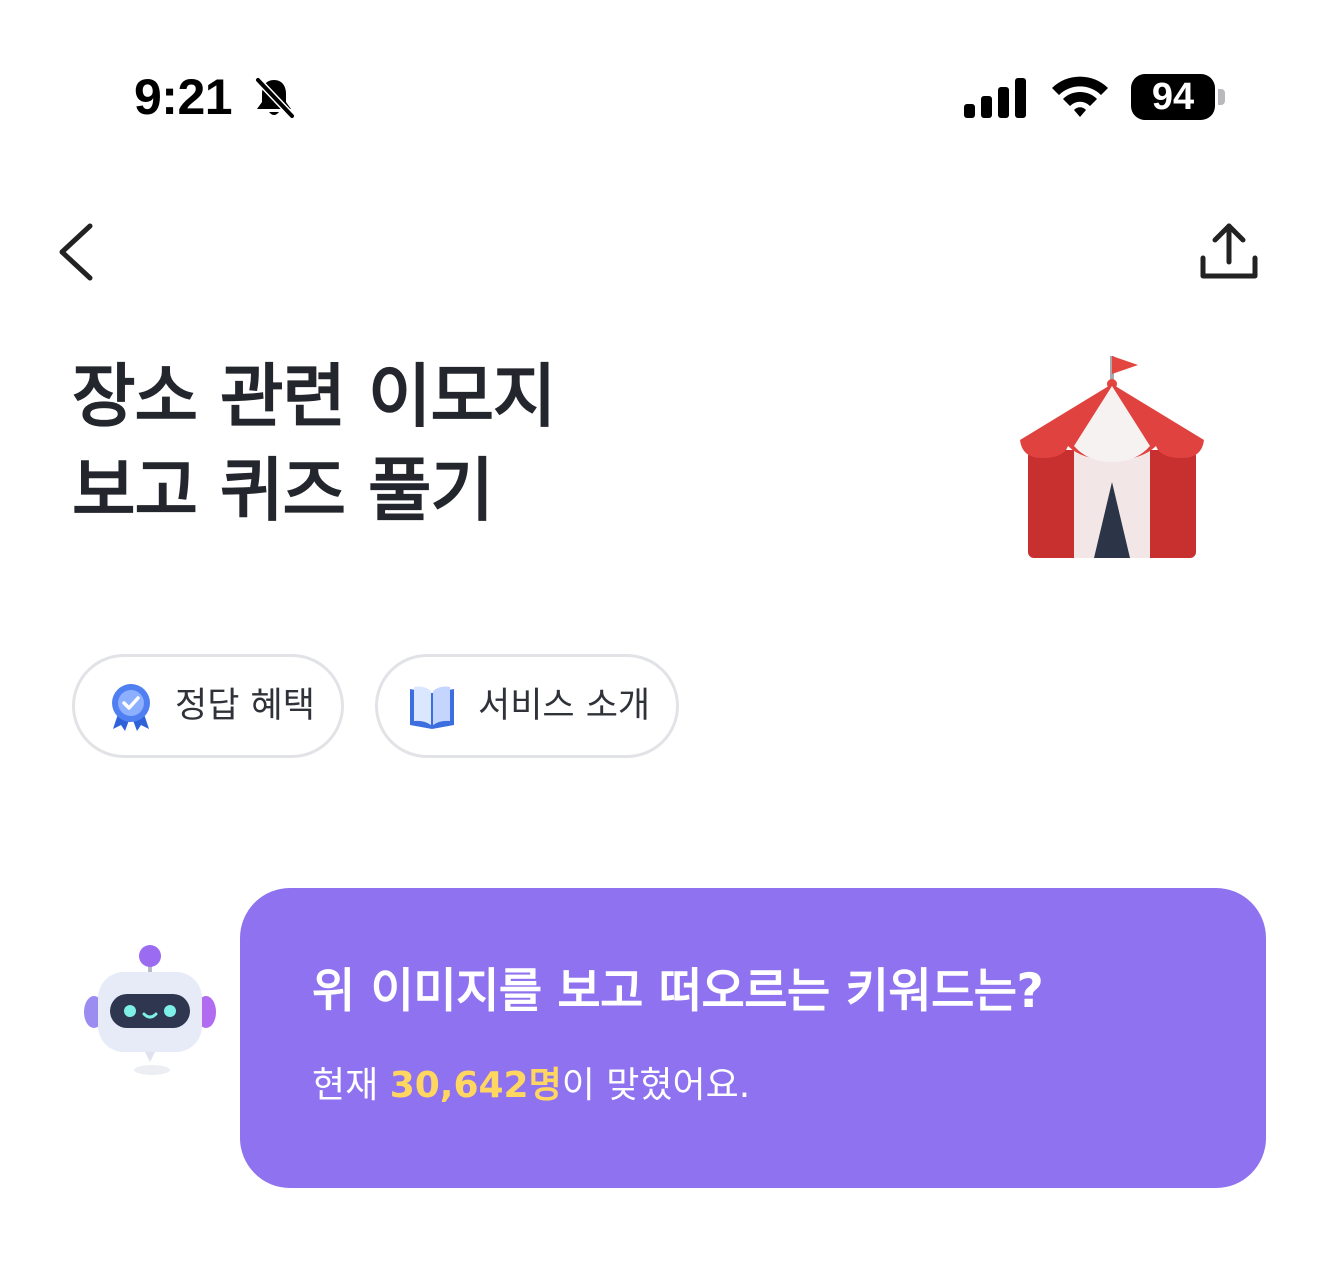 The height and width of the screenshot is (1270, 1320). Describe the element at coordinates (1112, 457) in the screenshot. I see `circus-tent-icon` at that location.